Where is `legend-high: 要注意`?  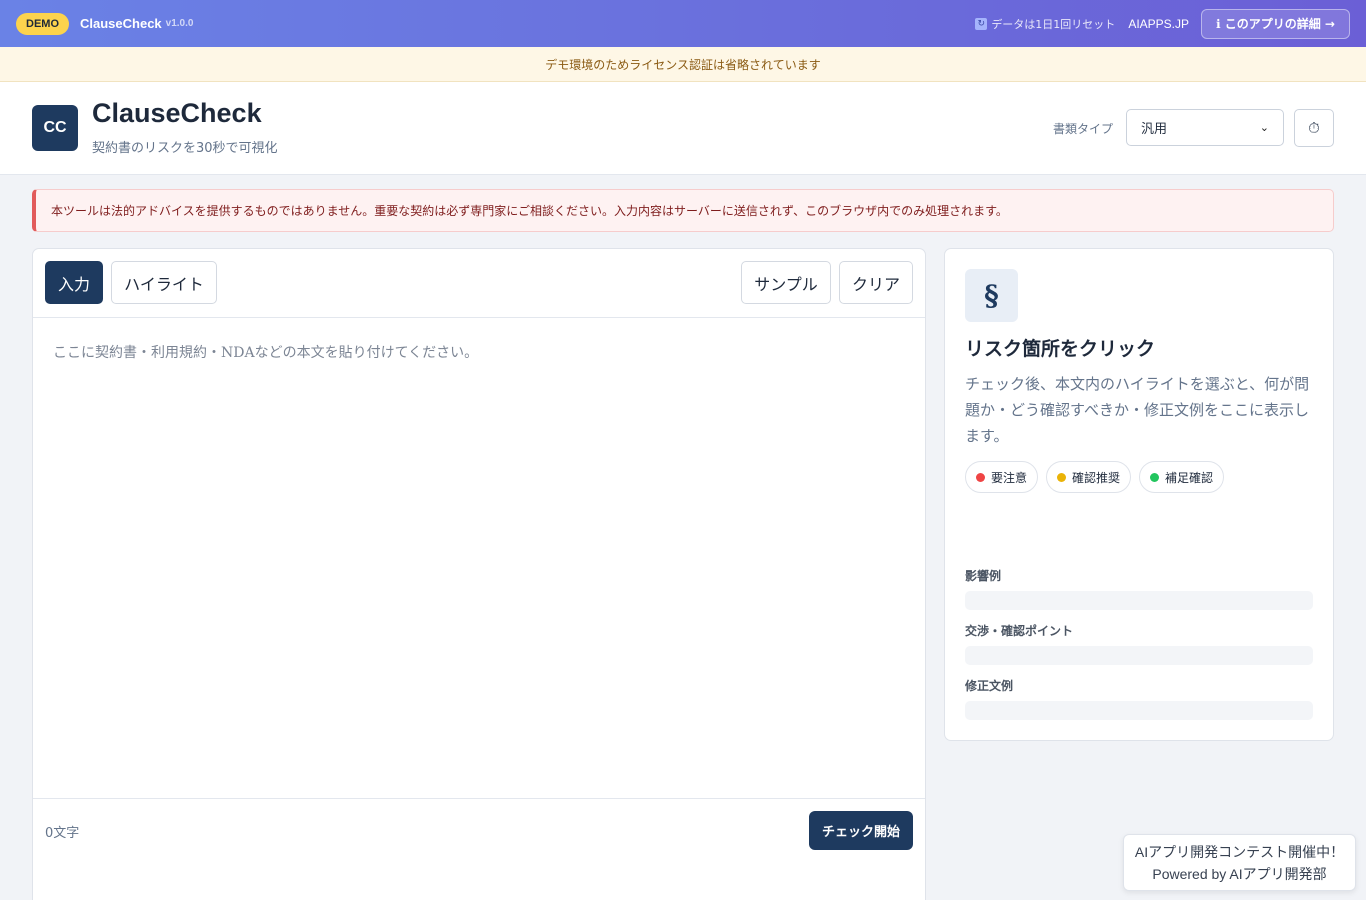
legend-high: 要注意 is located at coordinates (1002, 477).